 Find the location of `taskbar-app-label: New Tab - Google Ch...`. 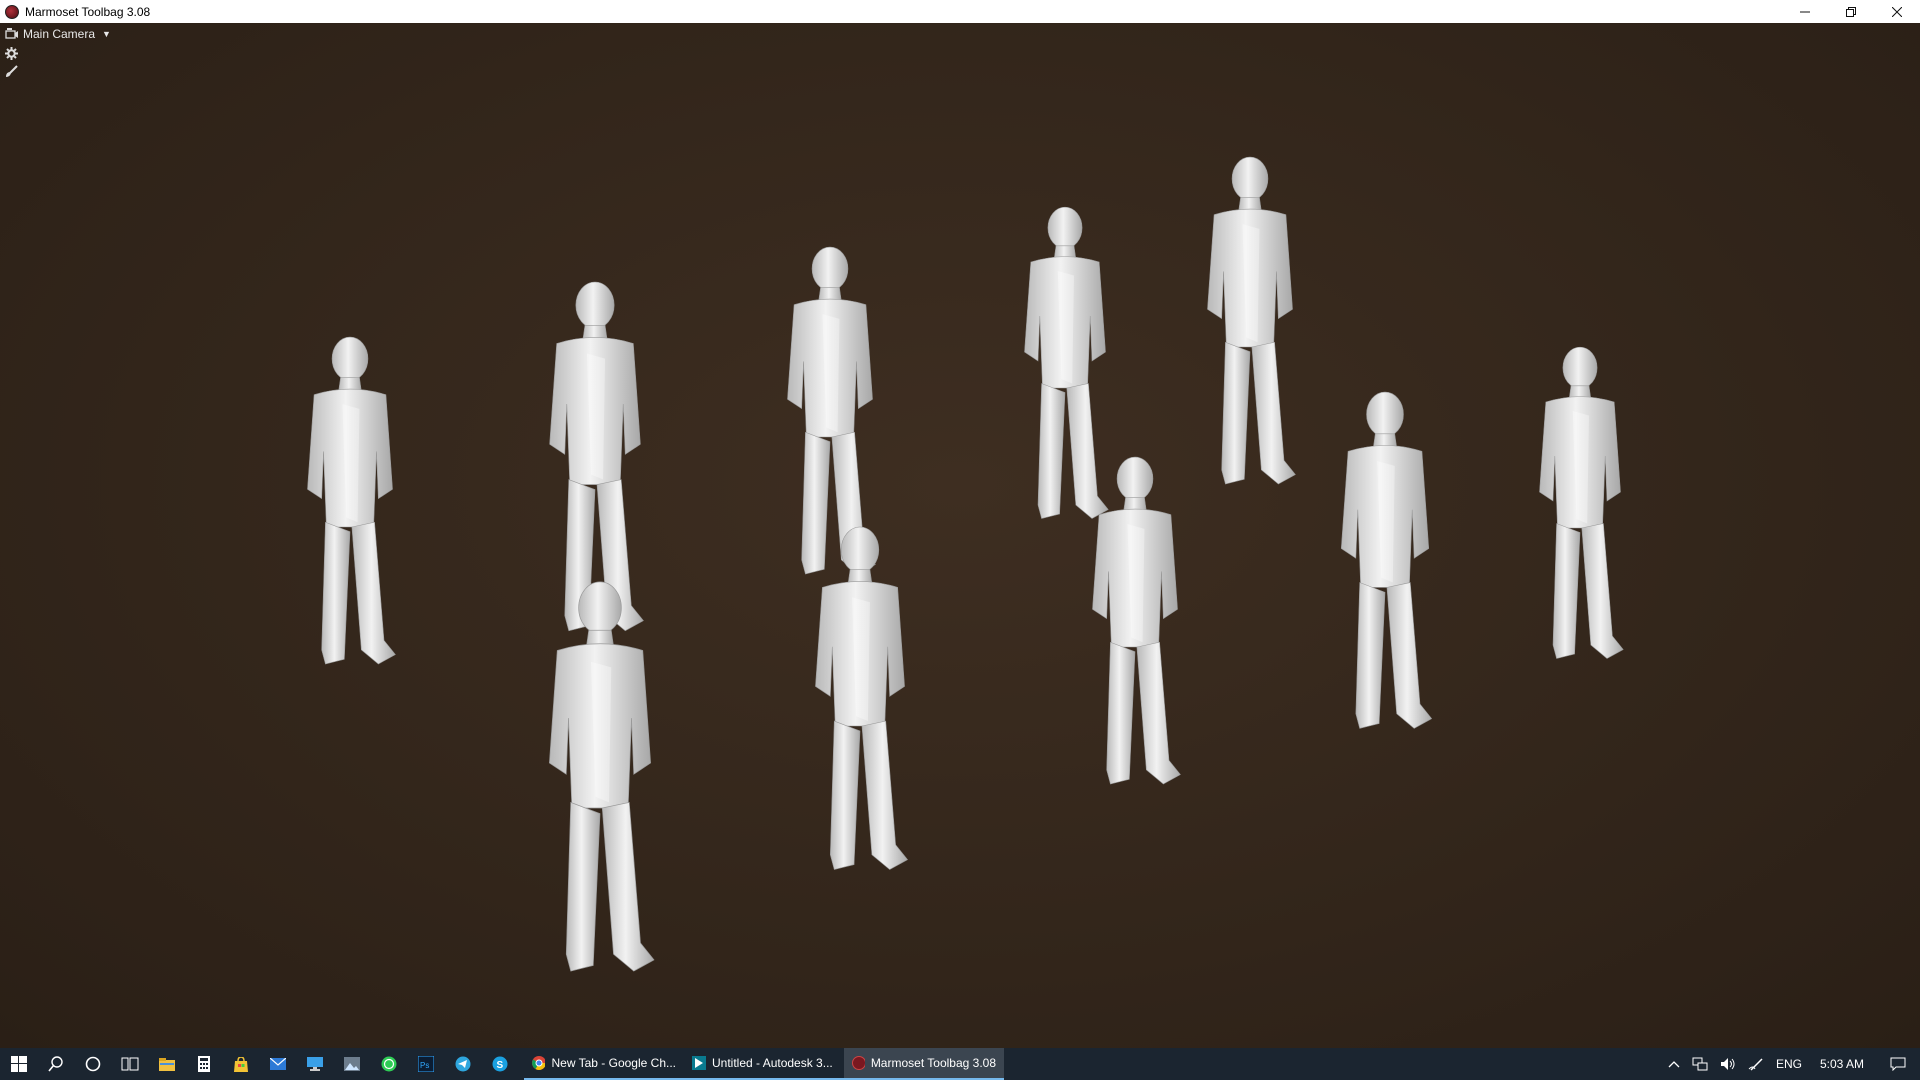

taskbar-app-label: New Tab - Google Ch... is located at coordinates (613, 1063).